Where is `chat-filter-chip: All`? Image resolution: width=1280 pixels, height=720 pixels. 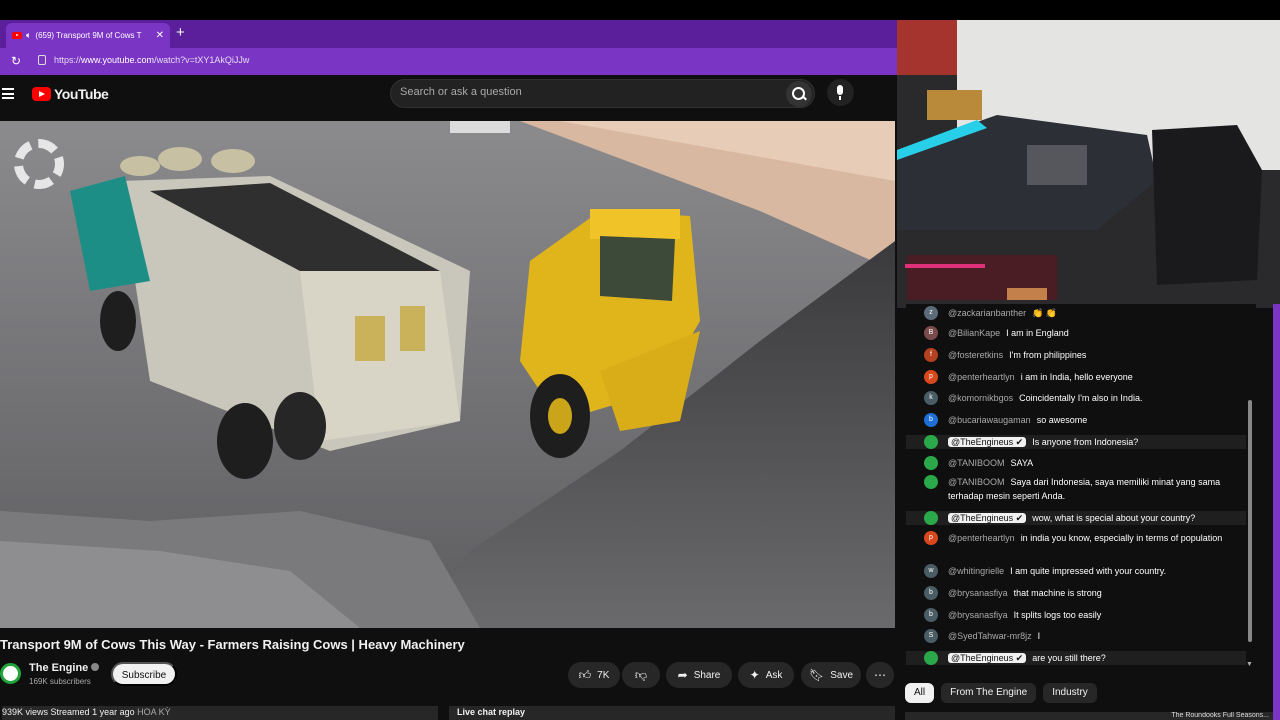 chat-filter-chip: All is located at coordinates (920, 693).